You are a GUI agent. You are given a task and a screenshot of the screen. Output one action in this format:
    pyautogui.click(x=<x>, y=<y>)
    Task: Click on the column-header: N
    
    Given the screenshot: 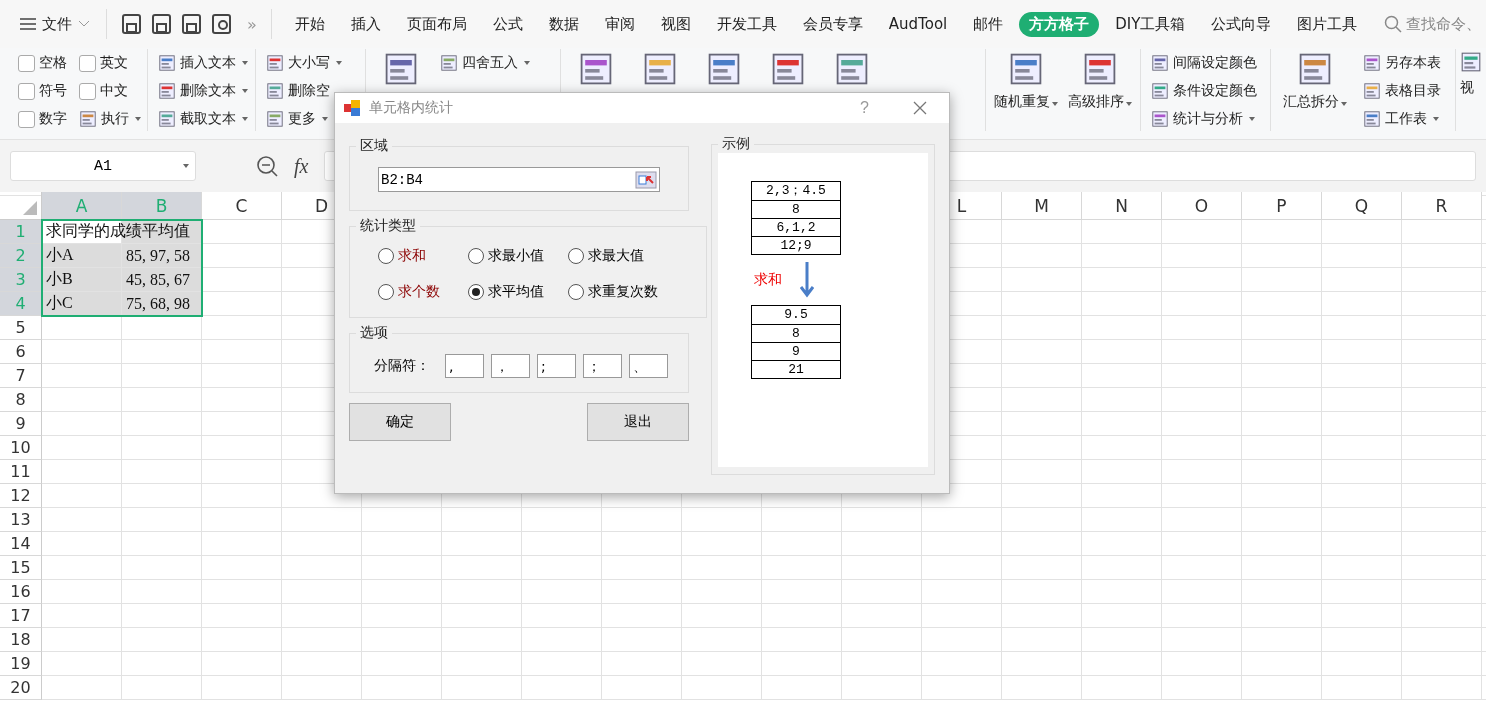 What is the action you would take?
    pyautogui.click(x=1122, y=206)
    